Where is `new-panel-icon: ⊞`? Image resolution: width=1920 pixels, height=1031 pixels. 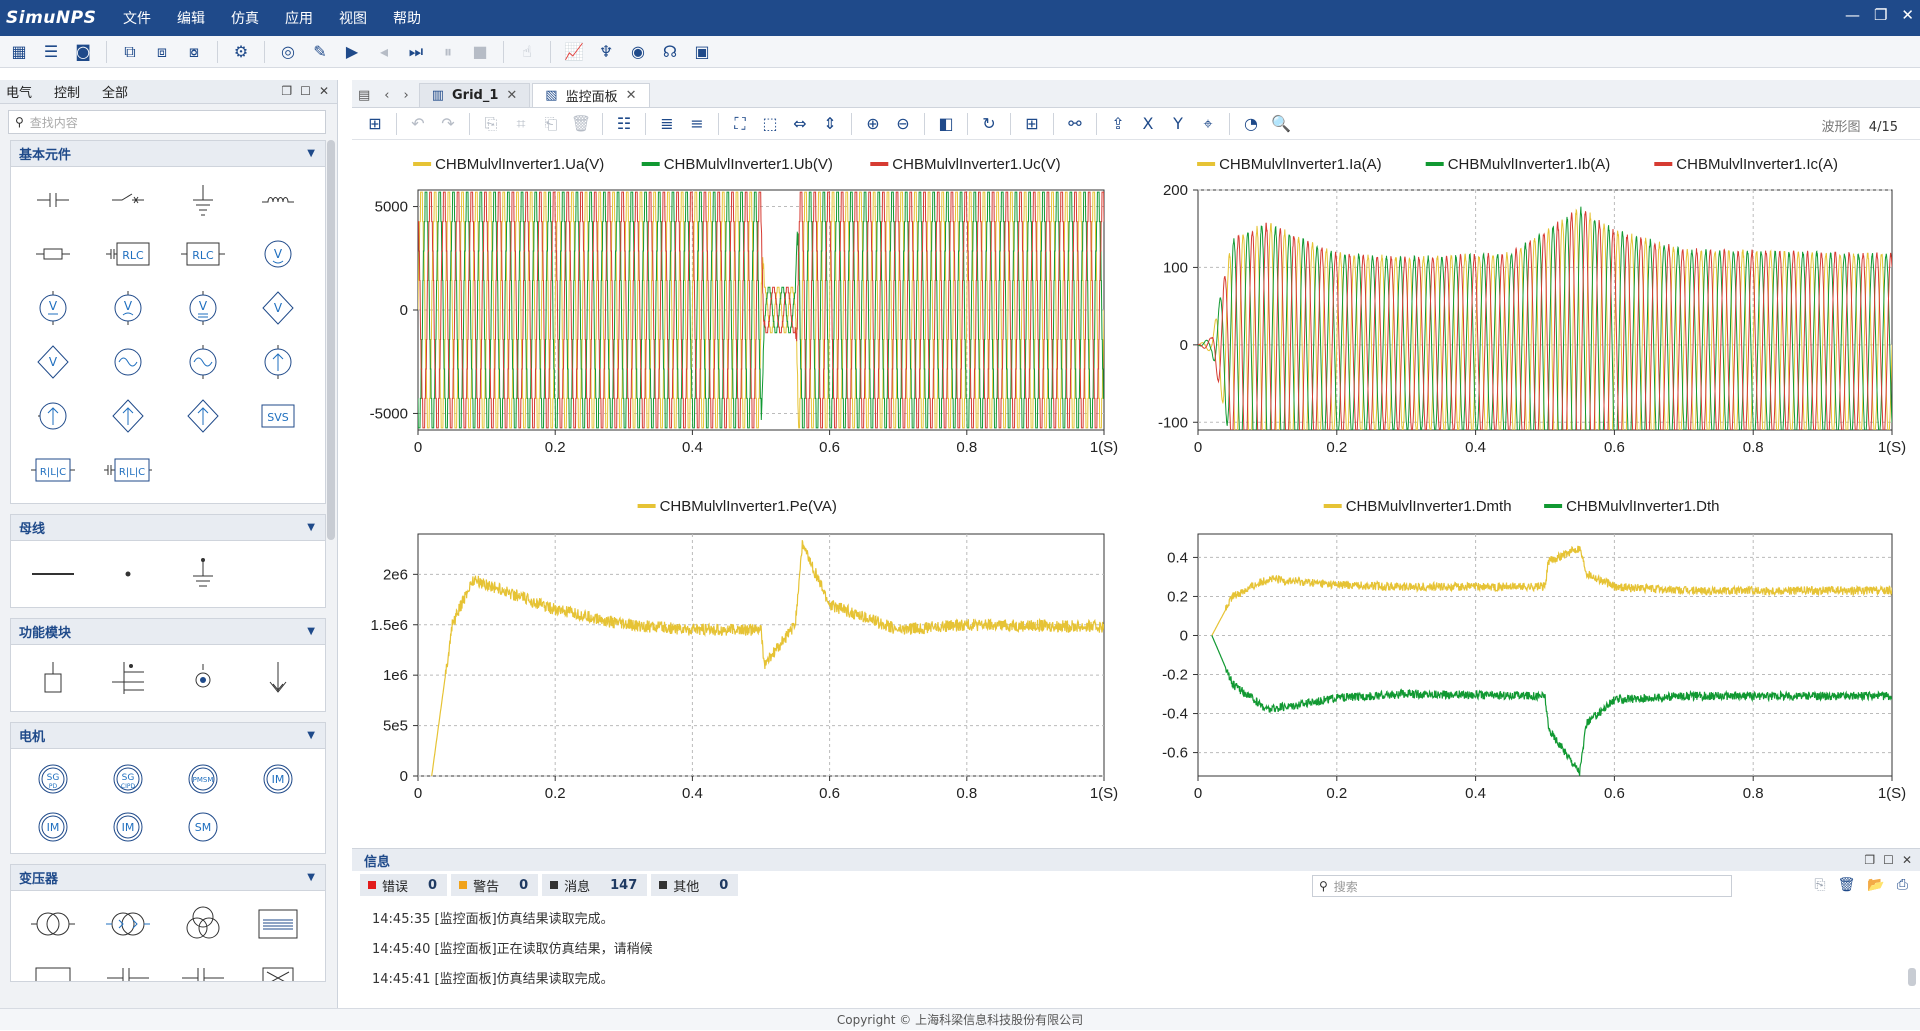 new-panel-icon: ⊞ is located at coordinates (375, 124).